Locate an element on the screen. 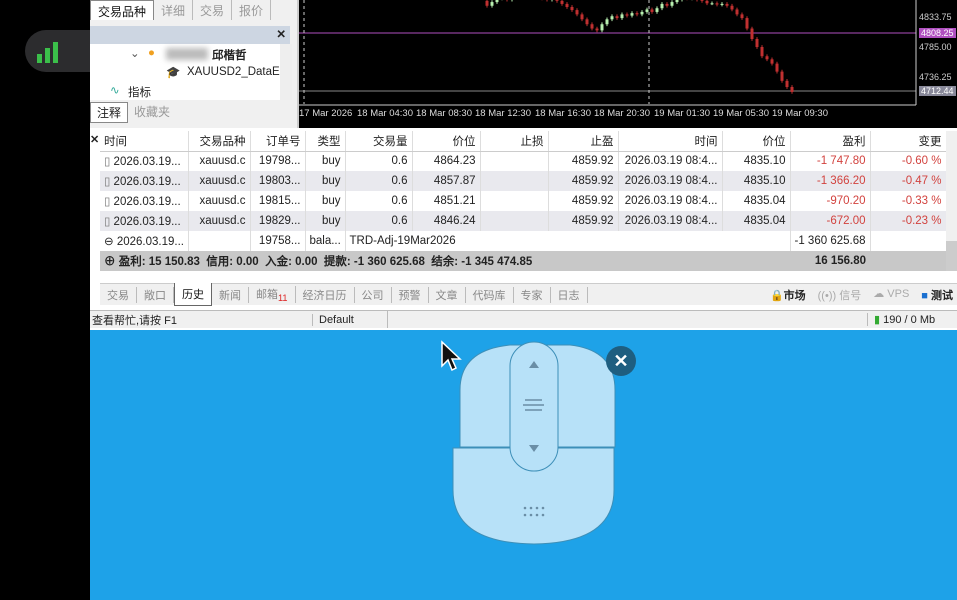 This screenshot has height=600, width=957. column-header: 订单号 is located at coordinates (278, 141).